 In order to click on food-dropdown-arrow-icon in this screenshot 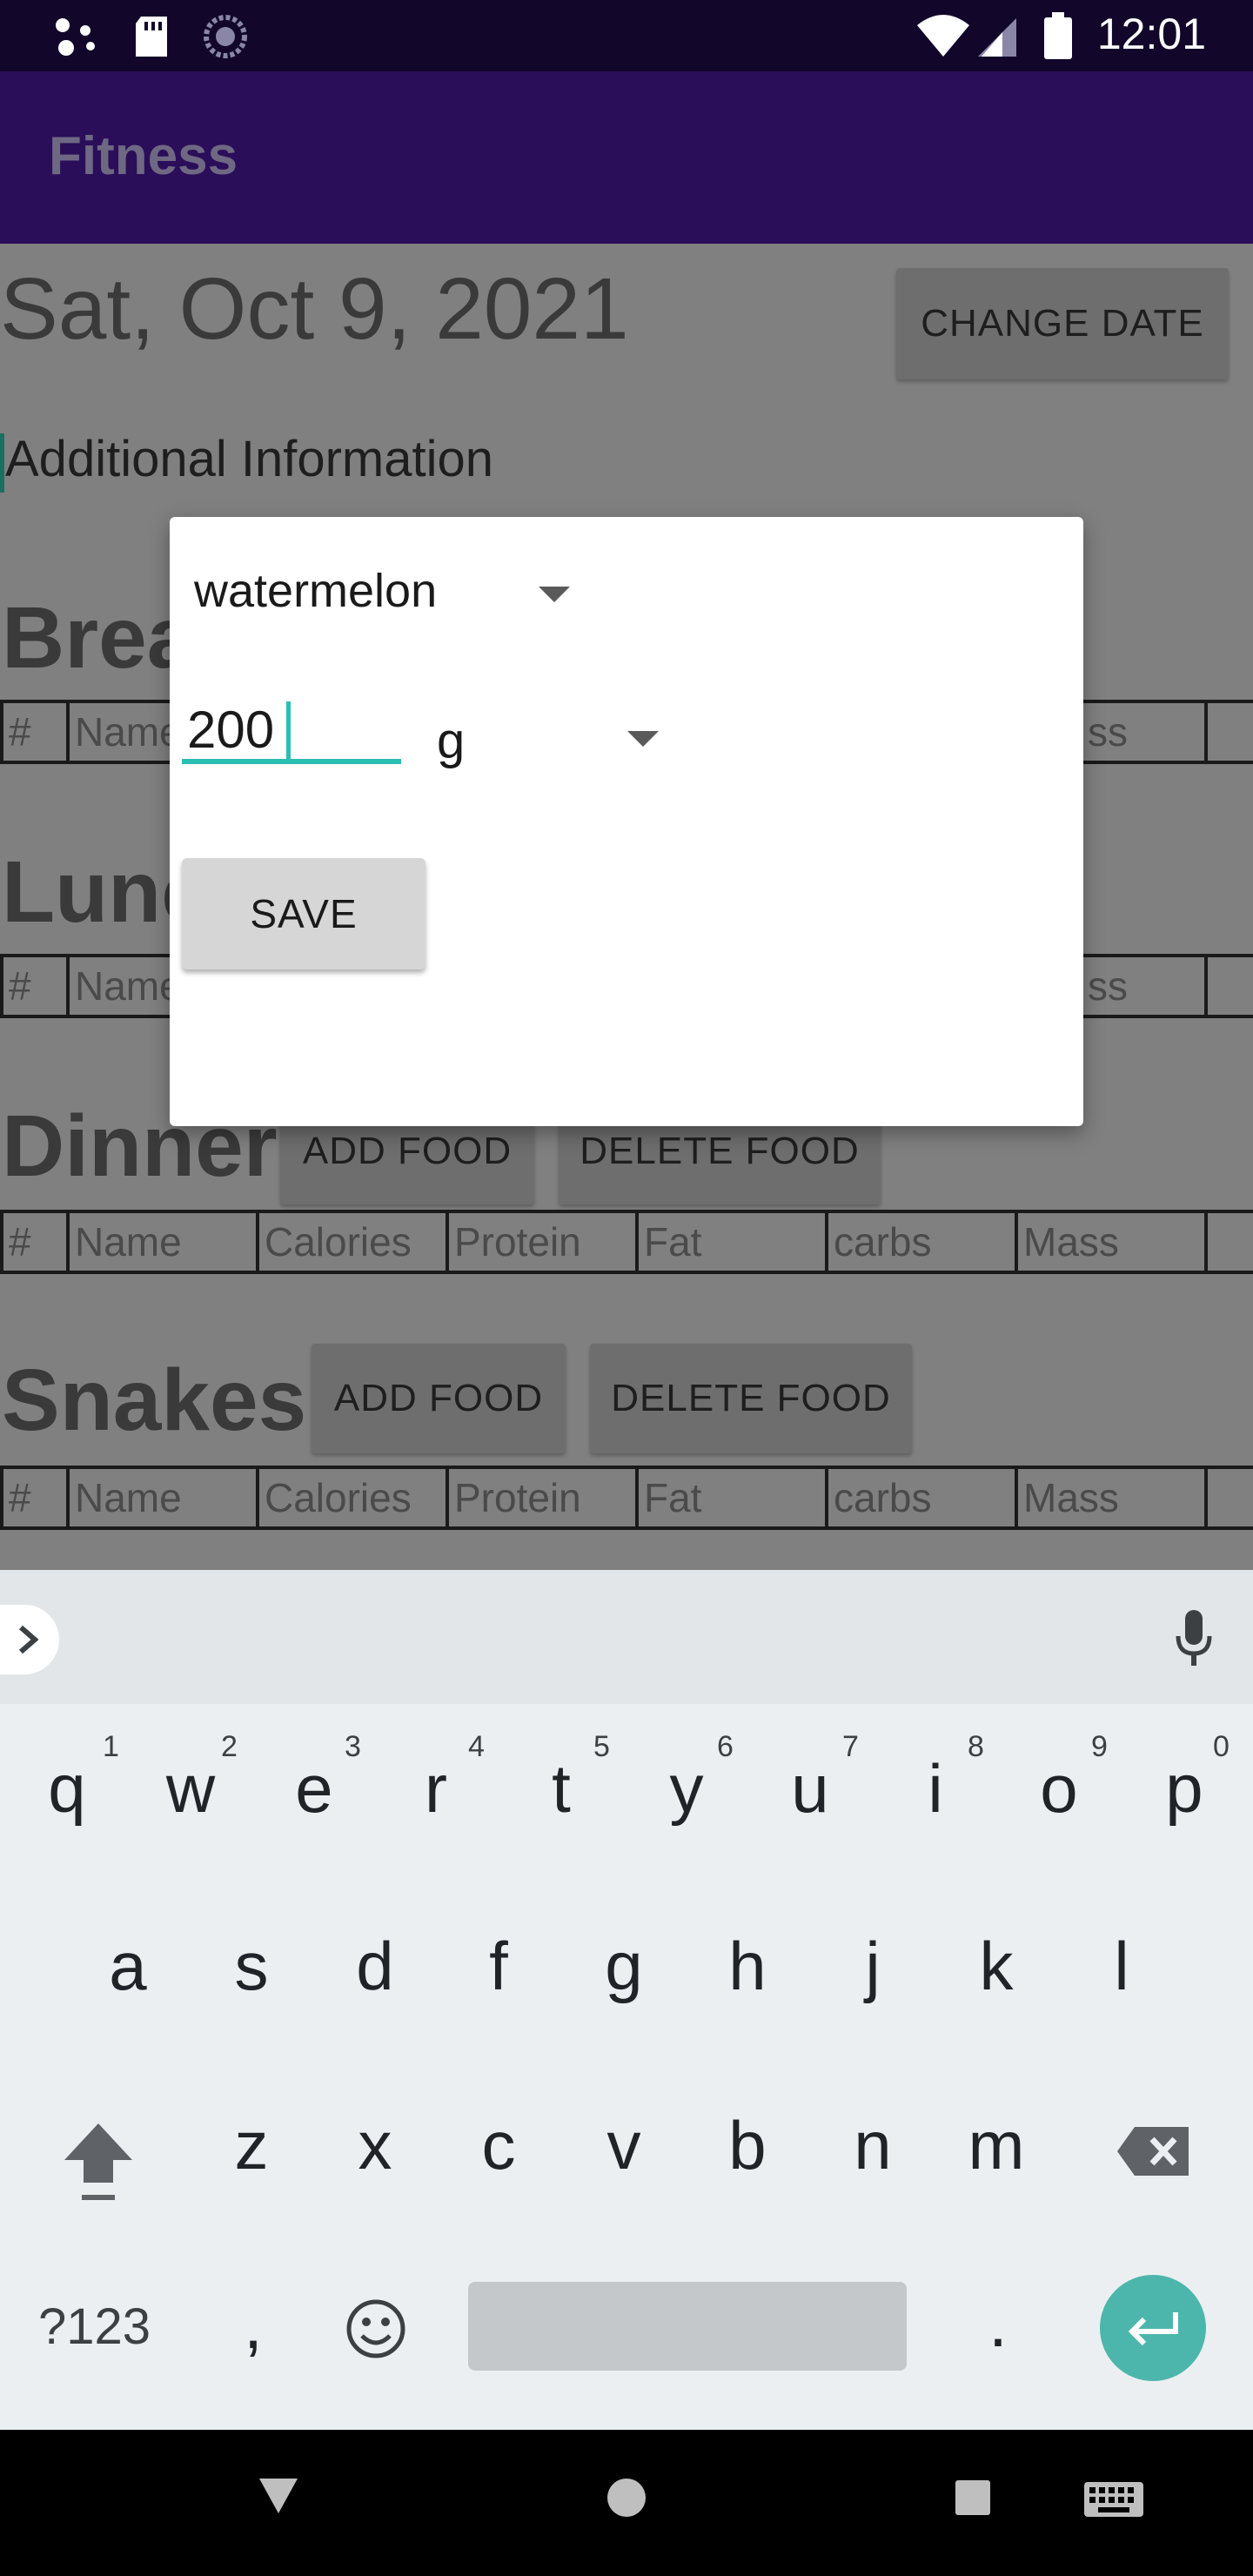, I will do `click(554, 594)`.